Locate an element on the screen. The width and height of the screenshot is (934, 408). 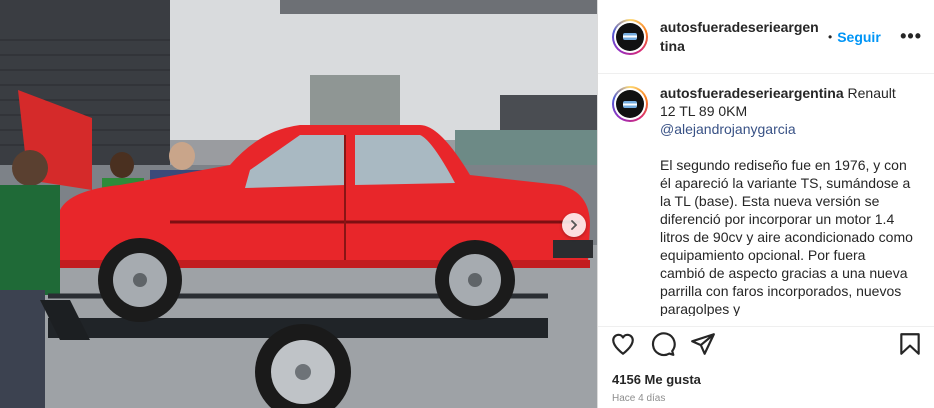
heart-icon is located at coordinates (623, 344).